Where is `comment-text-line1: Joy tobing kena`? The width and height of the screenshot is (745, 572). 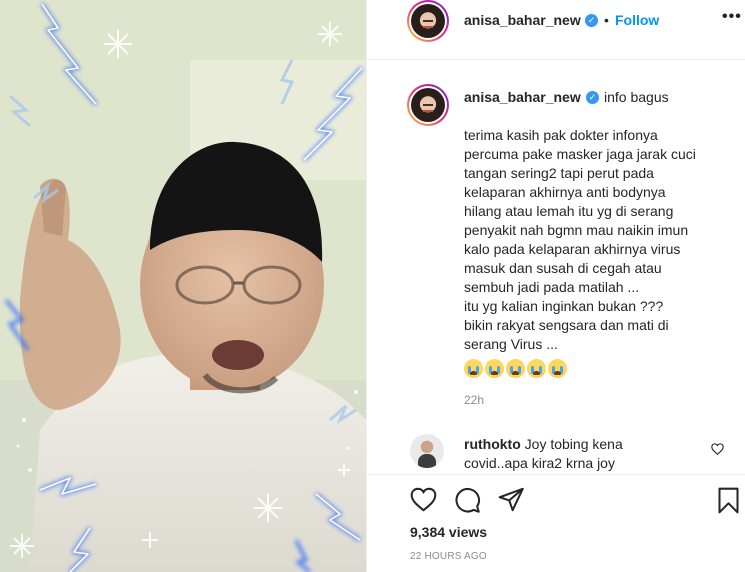 comment-text-line1: Joy tobing kena is located at coordinates (573, 444).